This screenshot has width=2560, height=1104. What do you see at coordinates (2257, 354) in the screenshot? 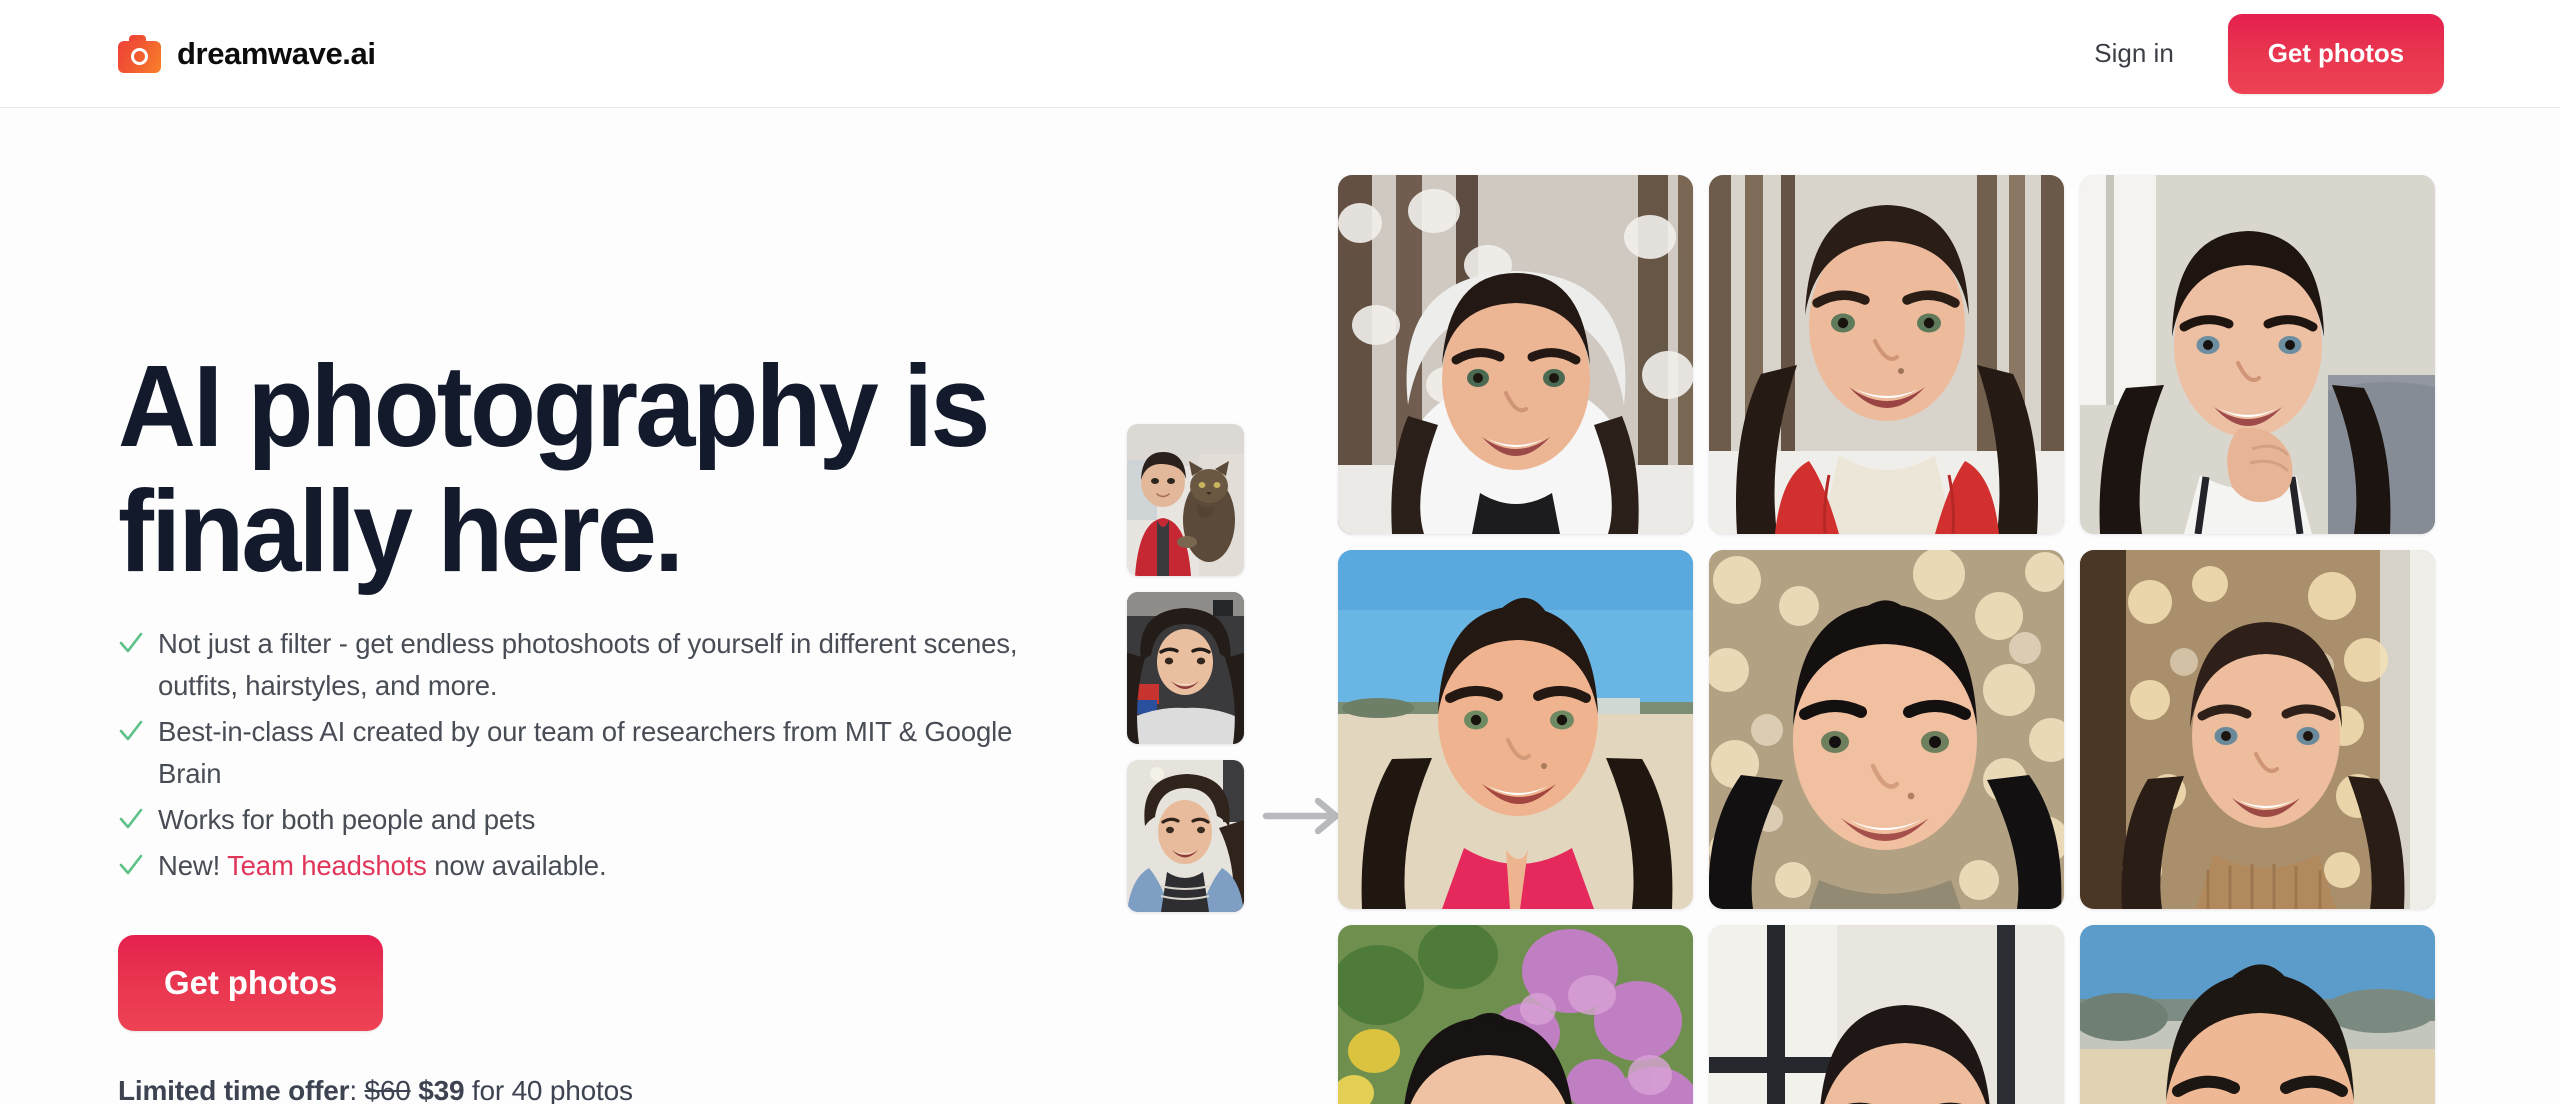
I see `result-tank-top-couch` at bounding box center [2257, 354].